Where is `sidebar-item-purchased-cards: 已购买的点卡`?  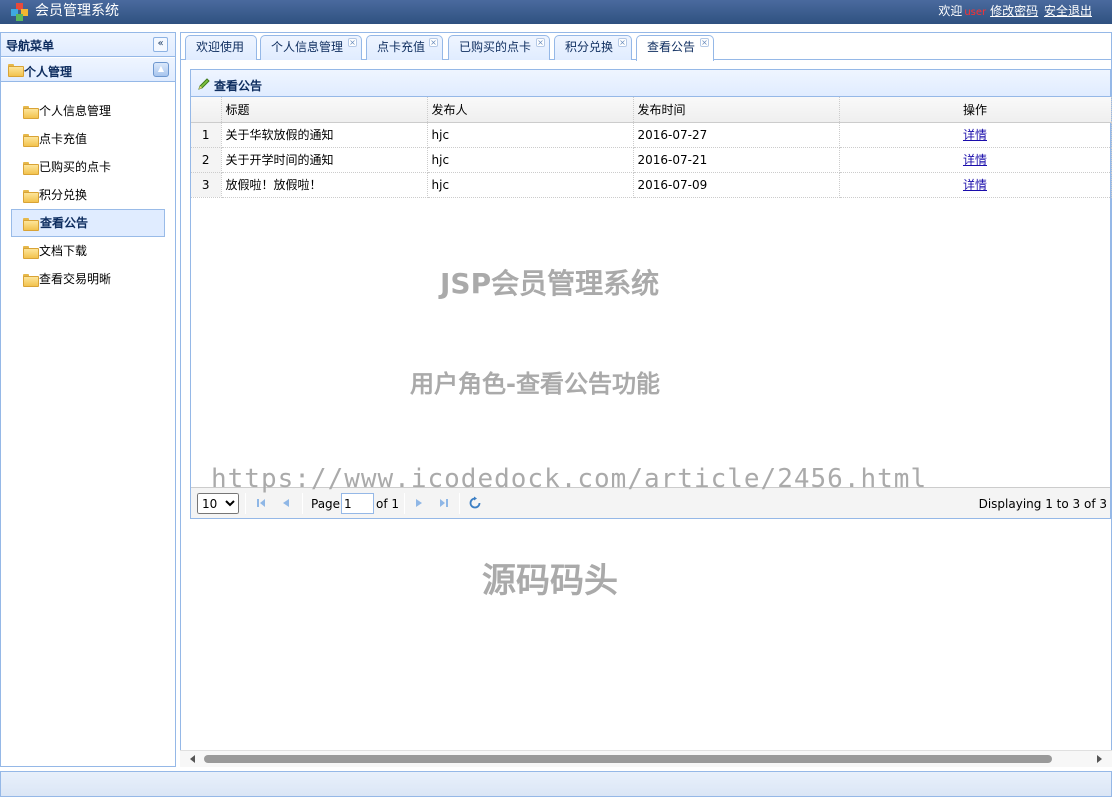 sidebar-item-purchased-cards: 已购买的点卡 is located at coordinates (88, 167).